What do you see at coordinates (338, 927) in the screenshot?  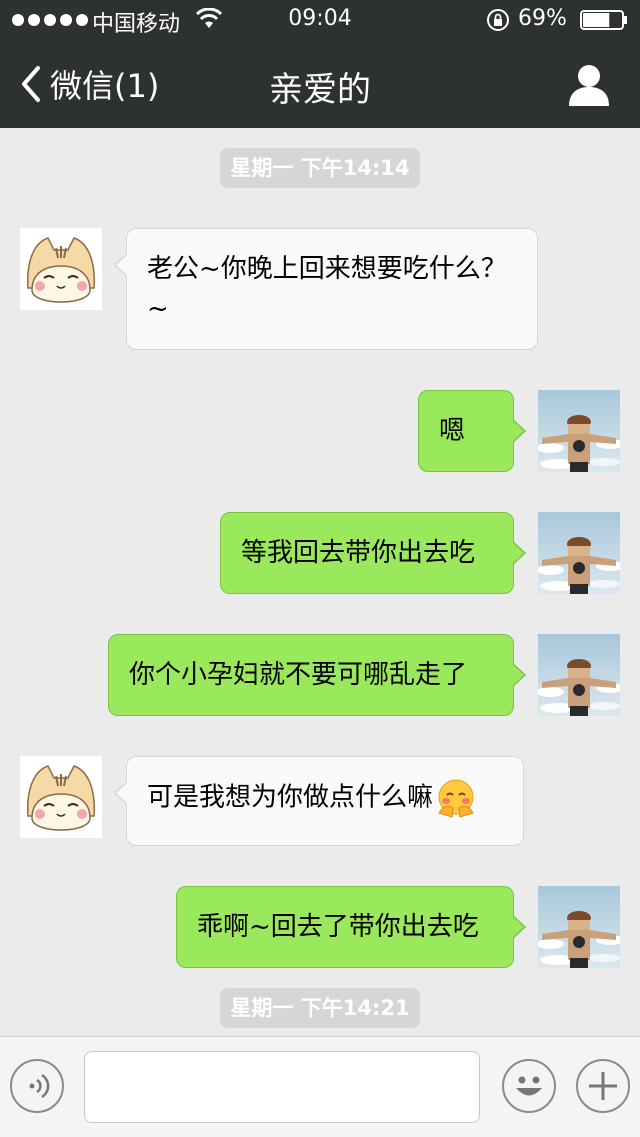 I see `message-text: 乖啊~回去了带你出去吃` at bounding box center [338, 927].